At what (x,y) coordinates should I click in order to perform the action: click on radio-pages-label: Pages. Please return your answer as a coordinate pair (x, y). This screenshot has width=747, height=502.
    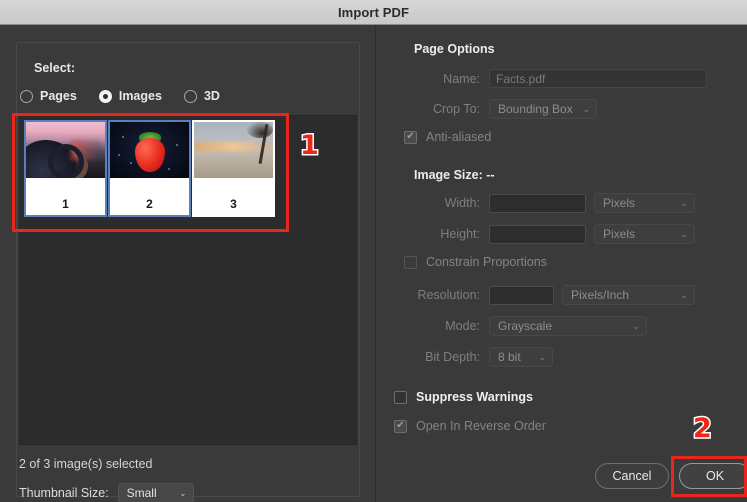
    Looking at the image, I should click on (58, 96).